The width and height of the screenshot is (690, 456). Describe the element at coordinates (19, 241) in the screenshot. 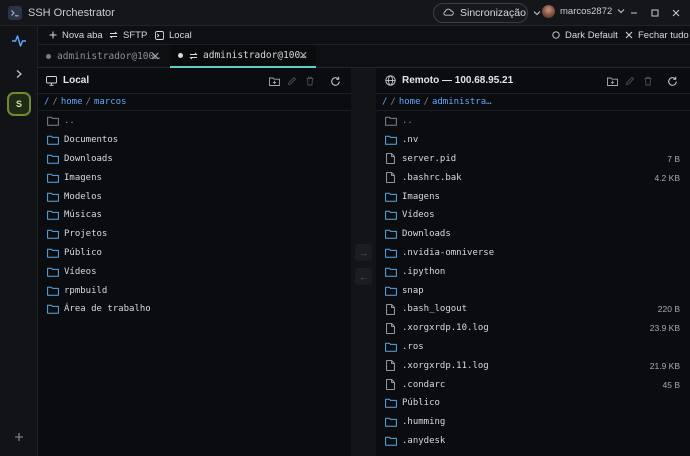

I see `sidebar: S` at that location.